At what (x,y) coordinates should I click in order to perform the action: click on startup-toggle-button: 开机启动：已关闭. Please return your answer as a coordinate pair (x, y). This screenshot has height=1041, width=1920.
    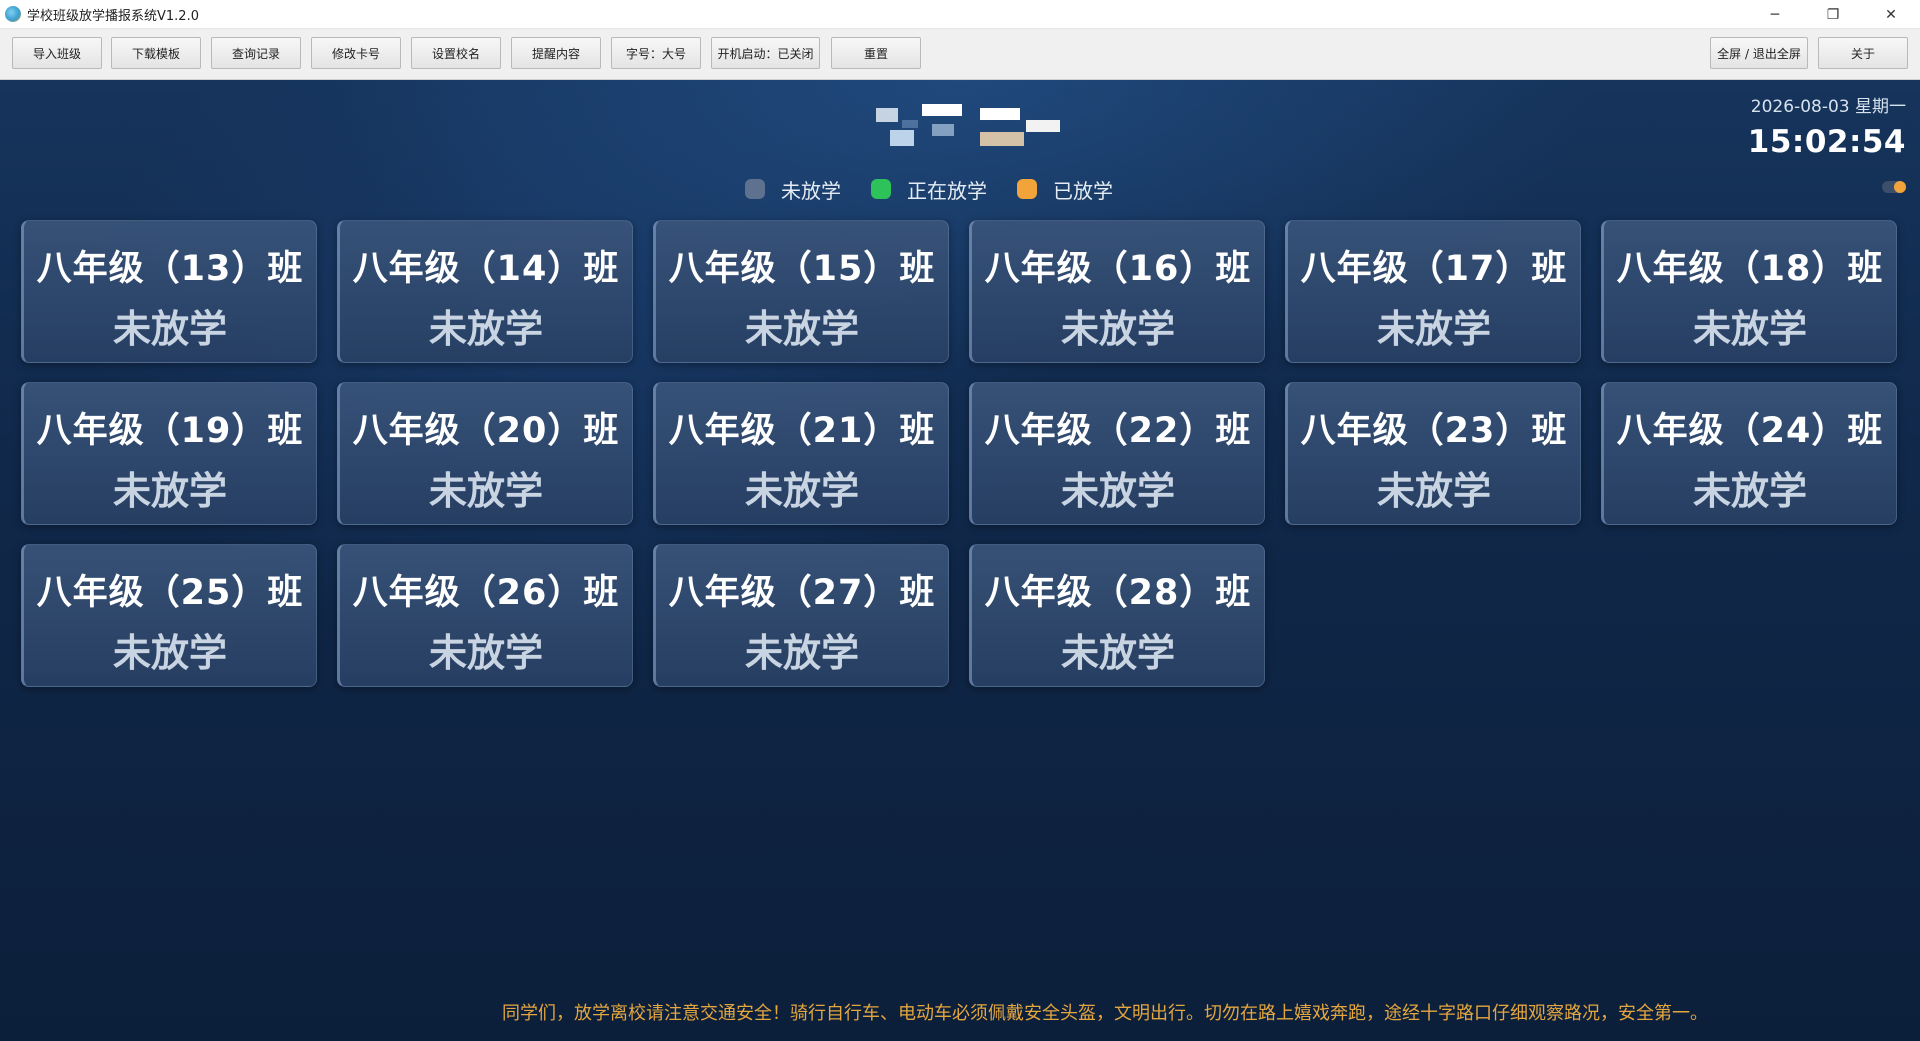
    Looking at the image, I should click on (765, 53).